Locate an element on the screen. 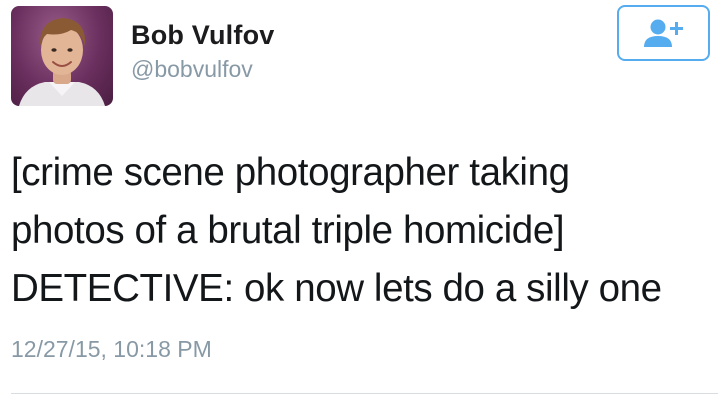  tweet-text-line: photos of a brutal triple homicide] is located at coordinates (288, 230).